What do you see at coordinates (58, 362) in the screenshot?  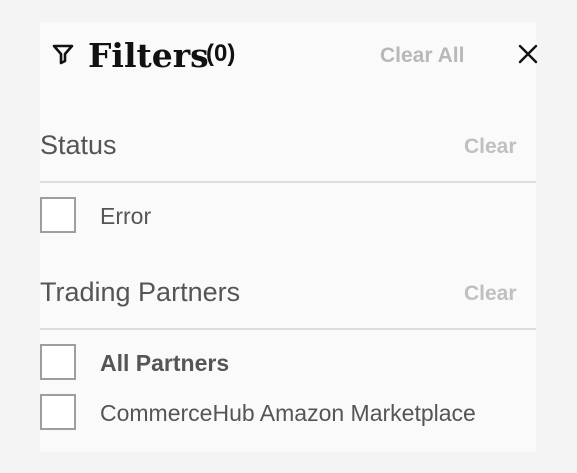 I see `checkbox-all-partners` at bounding box center [58, 362].